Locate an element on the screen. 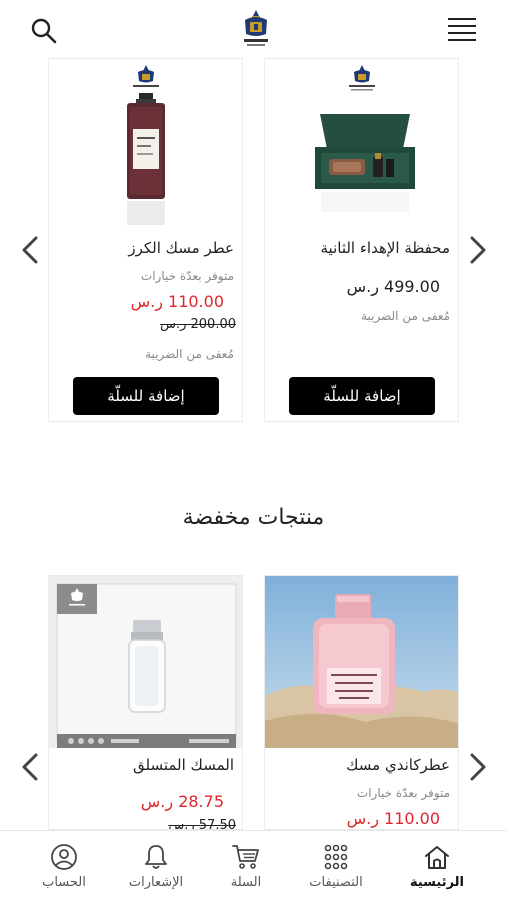 The height and width of the screenshot is (900, 507). hamburger-icon is located at coordinates (462, 30).